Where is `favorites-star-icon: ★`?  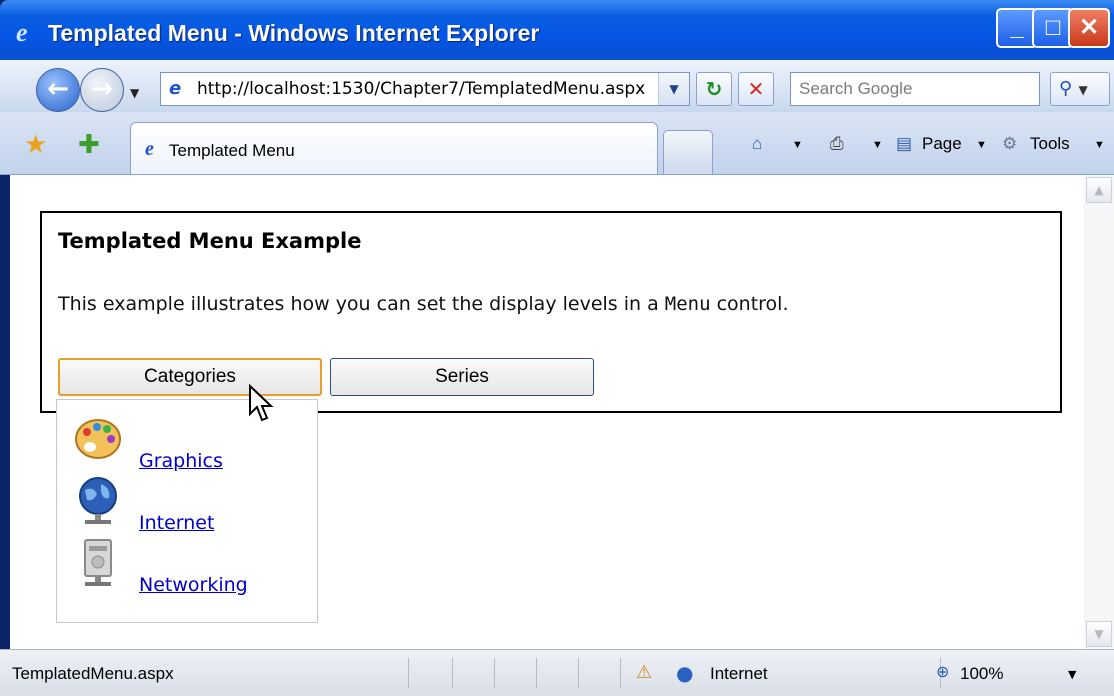 favorites-star-icon: ★ is located at coordinates (35, 145).